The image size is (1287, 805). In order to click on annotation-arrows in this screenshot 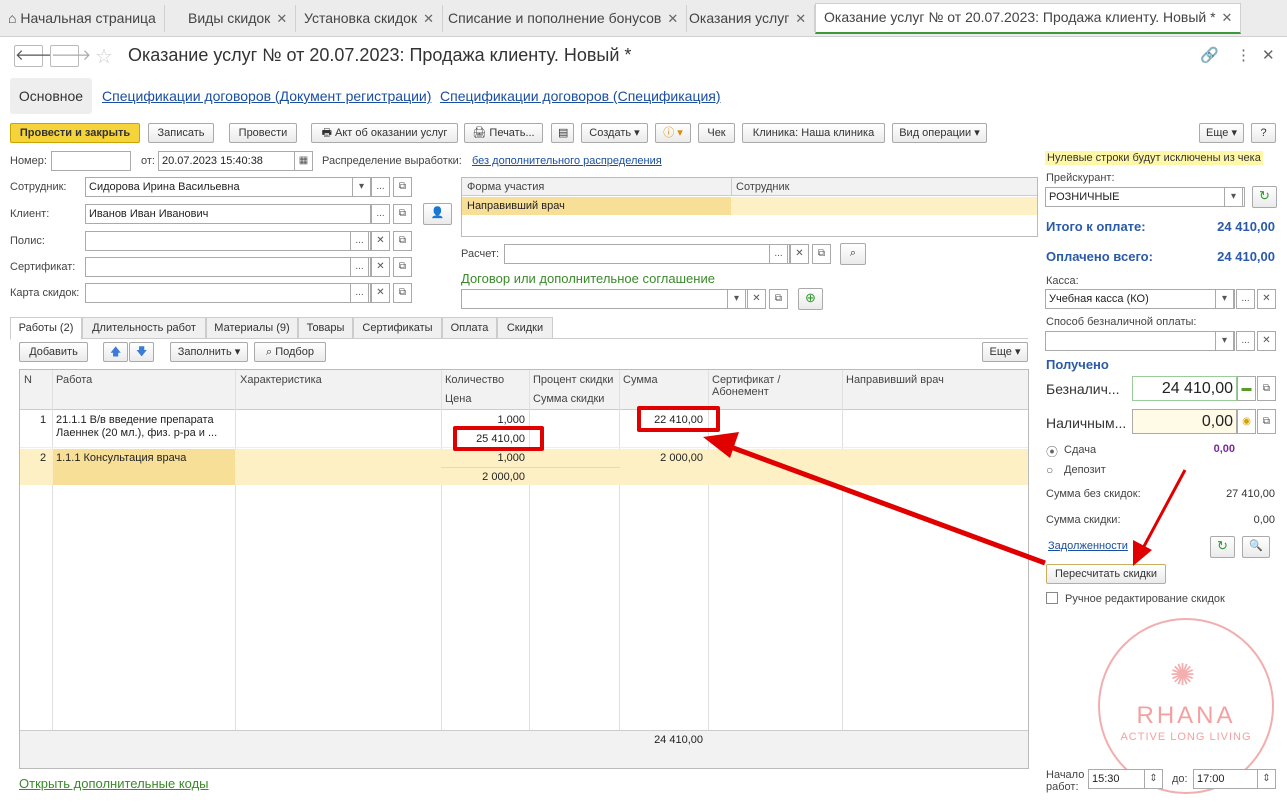, I will do `click(945, 499)`.